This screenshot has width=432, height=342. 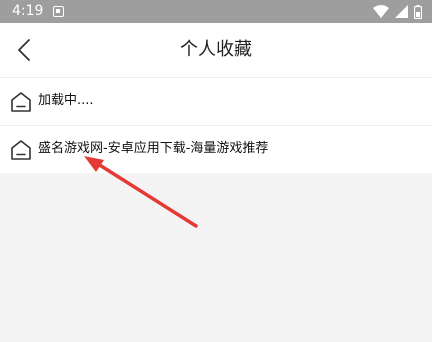 I want to click on annotation-arrow, so click(x=141, y=192).